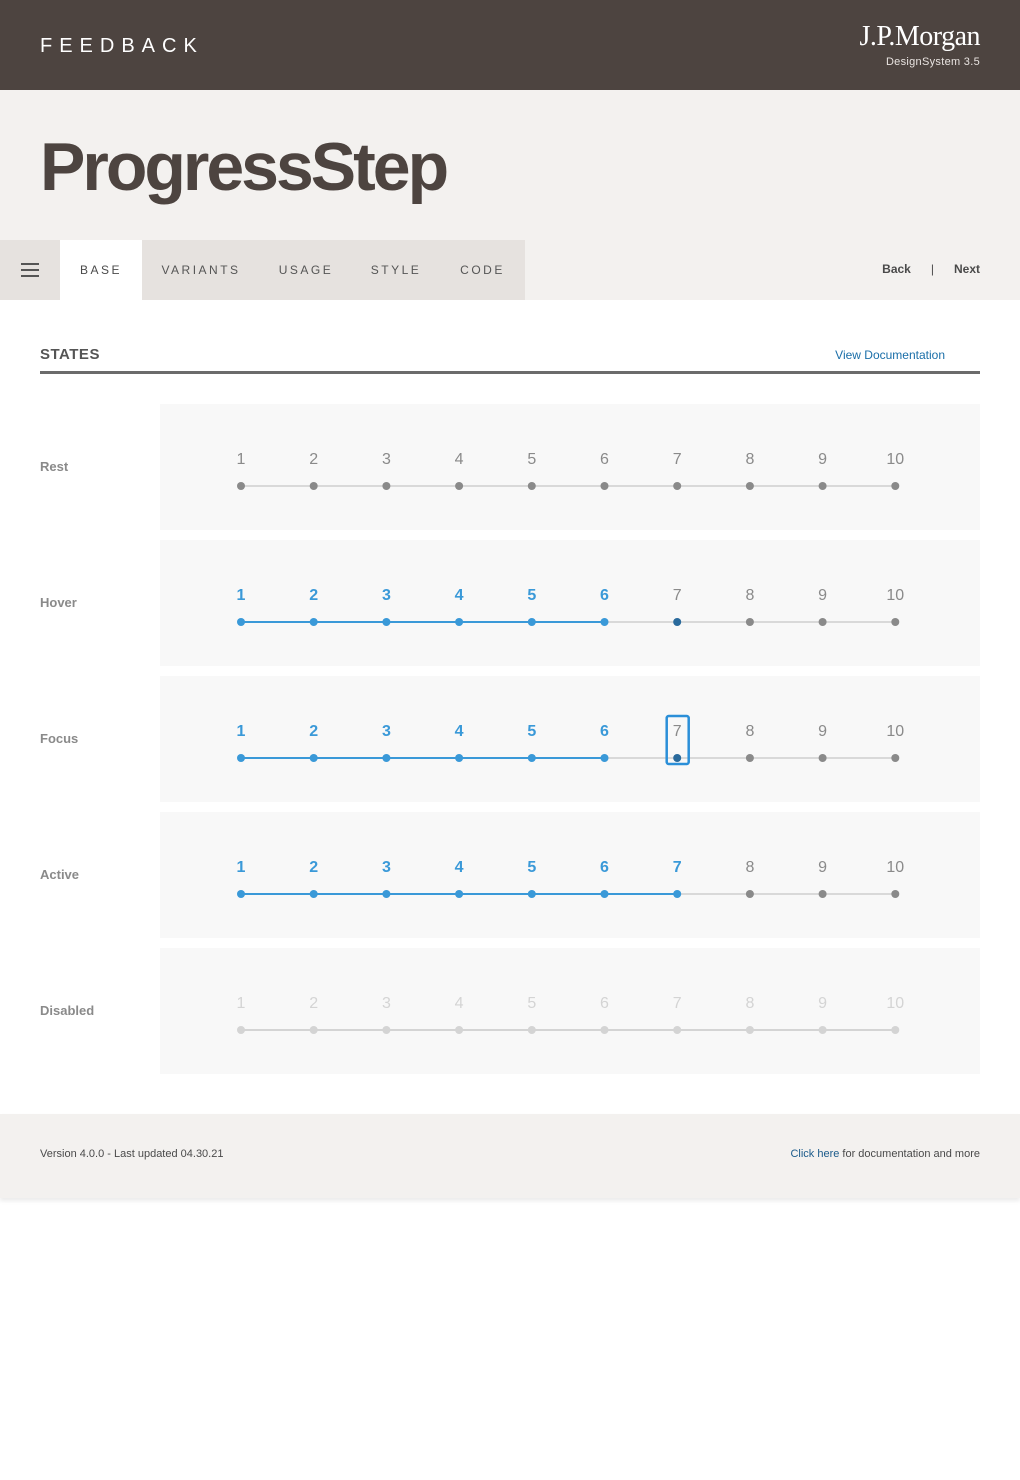 This screenshot has height=1480, width=1020. Describe the element at coordinates (510, 360) in the screenshot. I see `states-header: STATES View Documentation` at that location.